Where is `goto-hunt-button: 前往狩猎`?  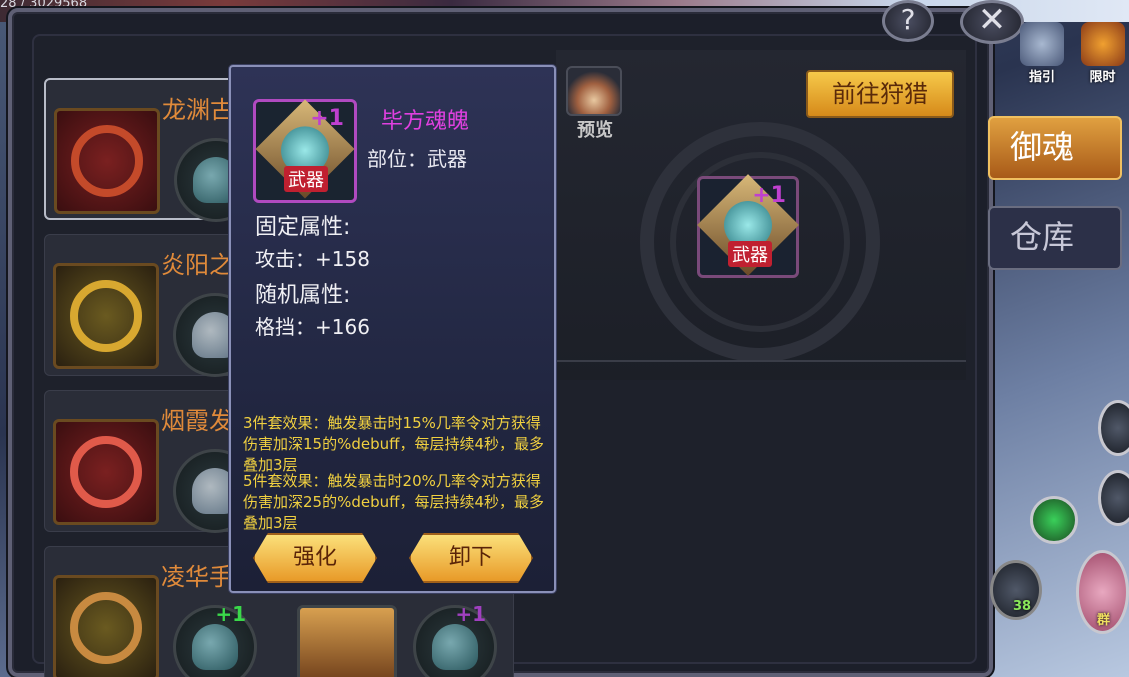 goto-hunt-button: 前往狩猎 is located at coordinates (880, 94).